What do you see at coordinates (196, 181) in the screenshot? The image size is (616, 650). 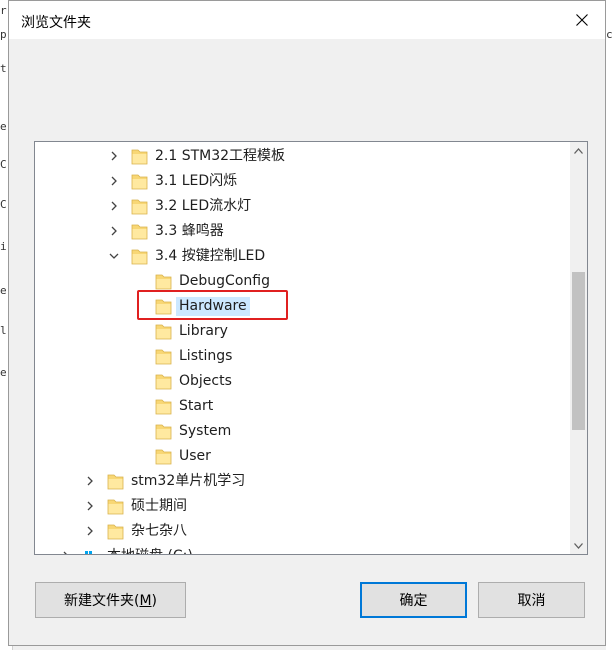 I see `tree-item-label: 3.1 LED闪烁` at bounding box center [196, 181].